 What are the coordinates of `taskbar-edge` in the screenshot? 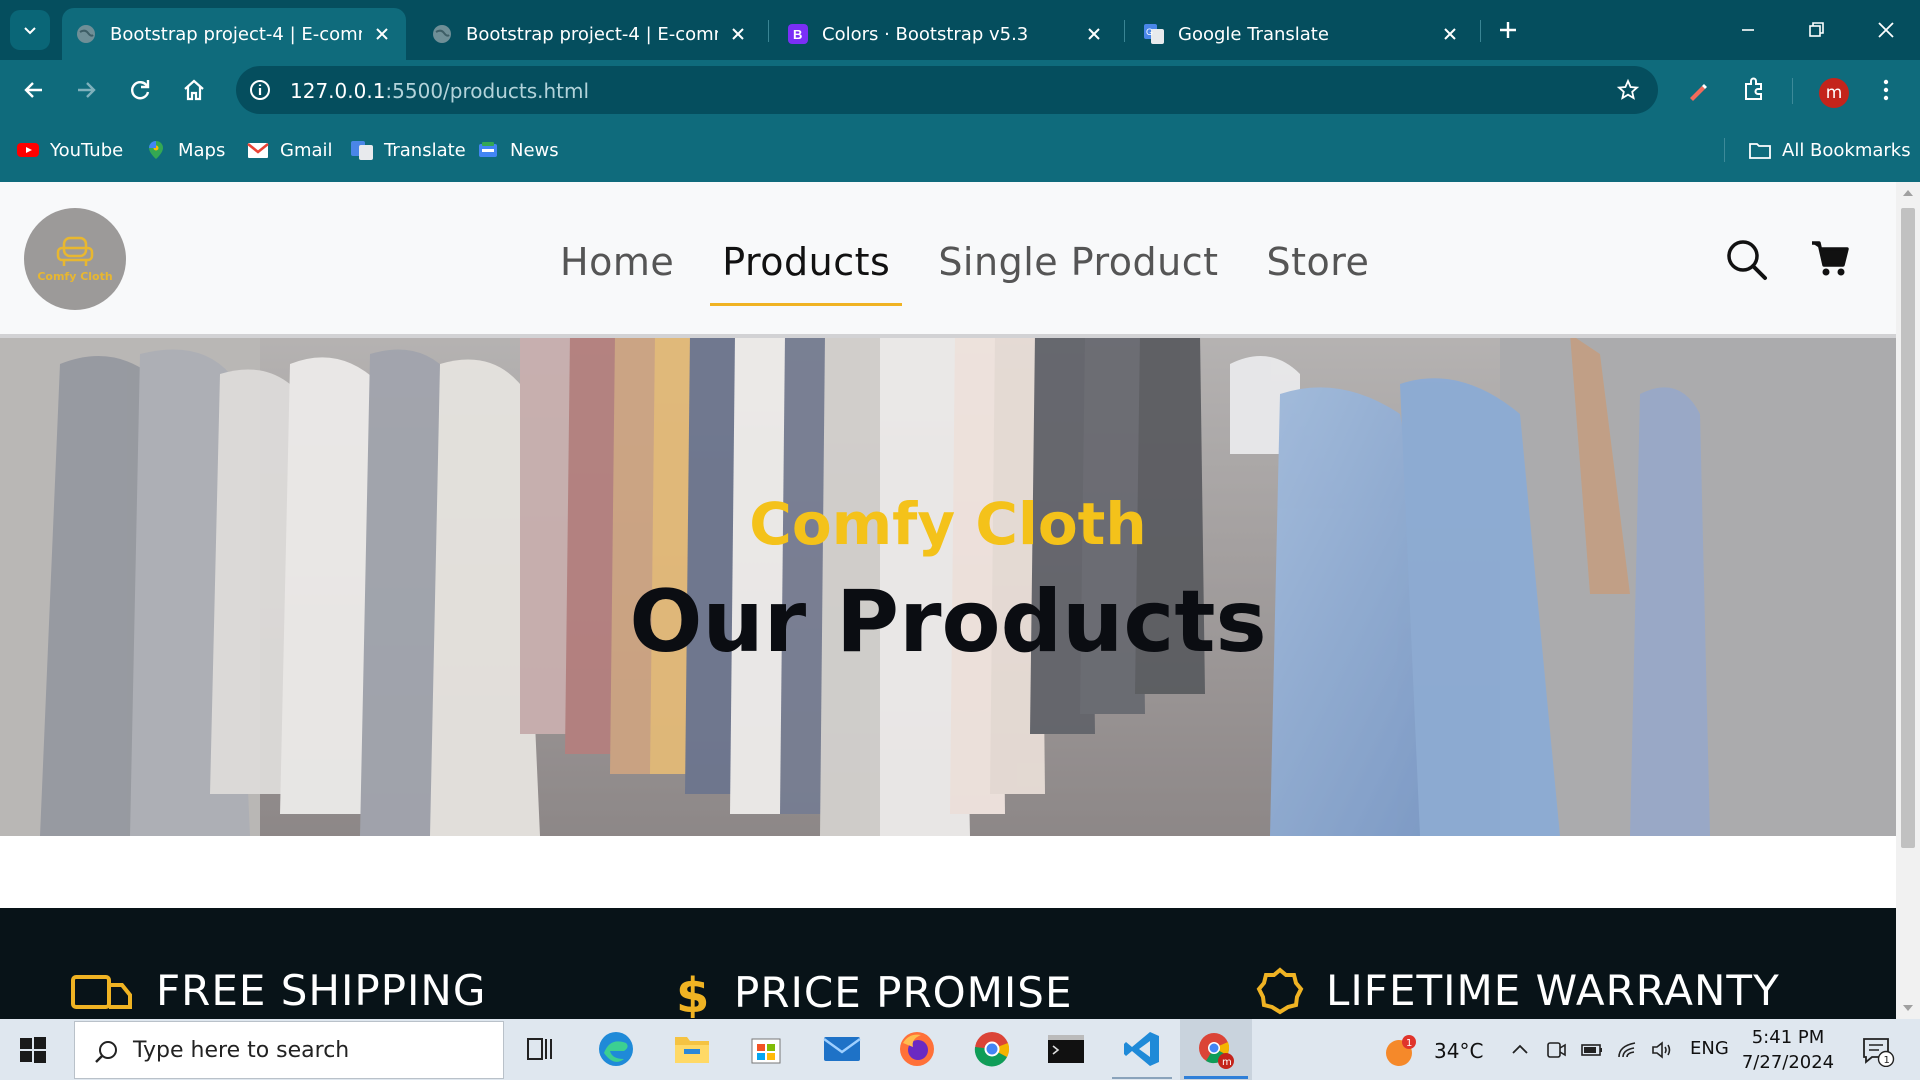 It's located at (616, 1049).